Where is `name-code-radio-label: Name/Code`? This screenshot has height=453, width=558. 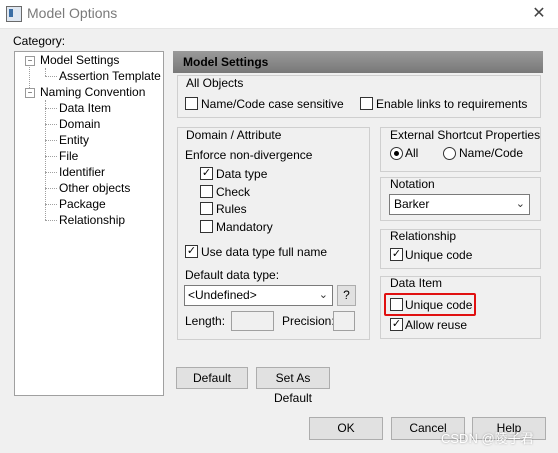 name-code-radio-label: Name/Code is located at coordinates (491, 153).